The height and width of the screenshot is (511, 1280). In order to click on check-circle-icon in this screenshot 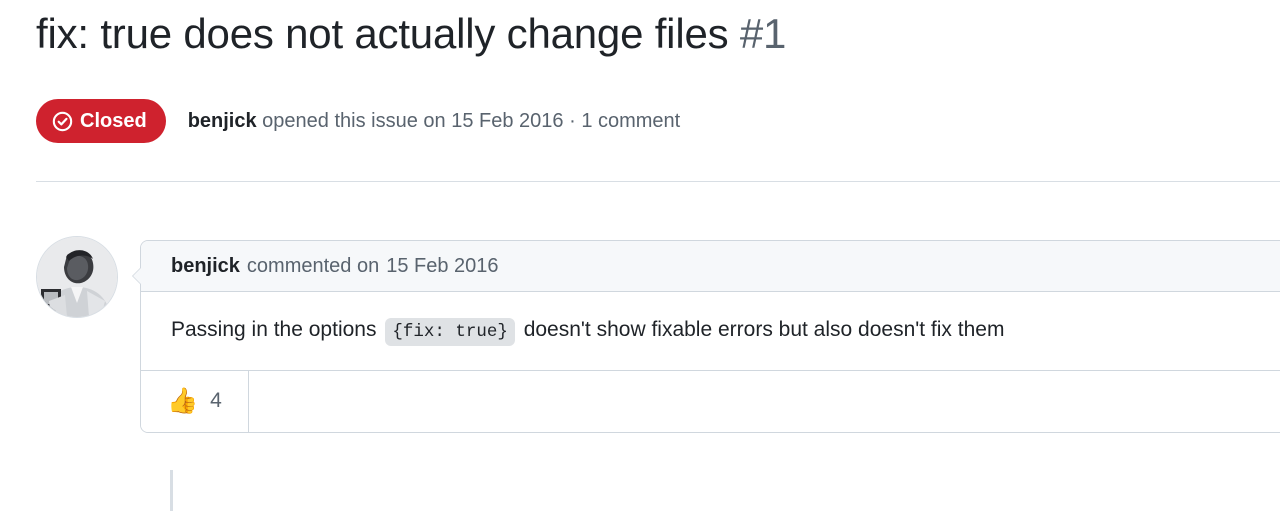, I will do `click(62, 121)`.